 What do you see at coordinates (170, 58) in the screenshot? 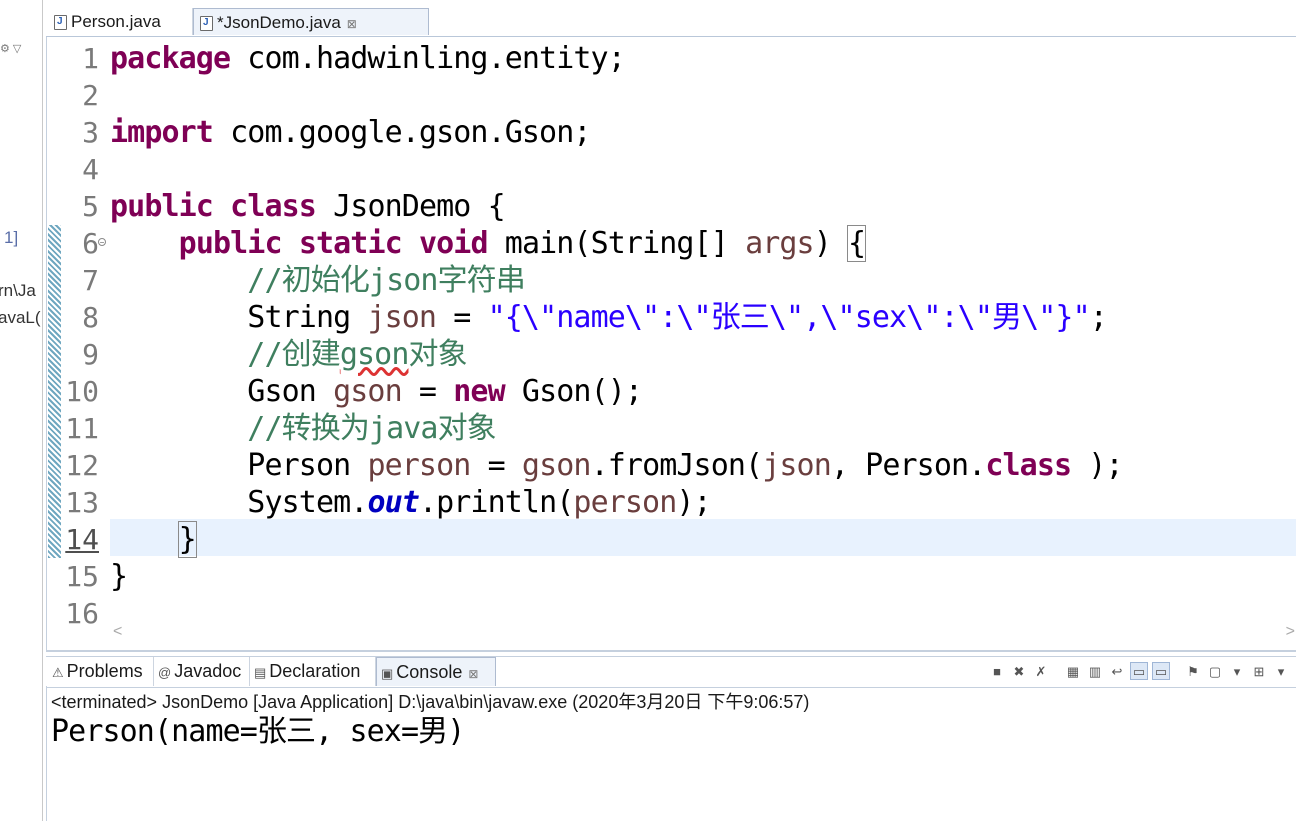
I see `keyword: package` at bounding box center [170, 58].